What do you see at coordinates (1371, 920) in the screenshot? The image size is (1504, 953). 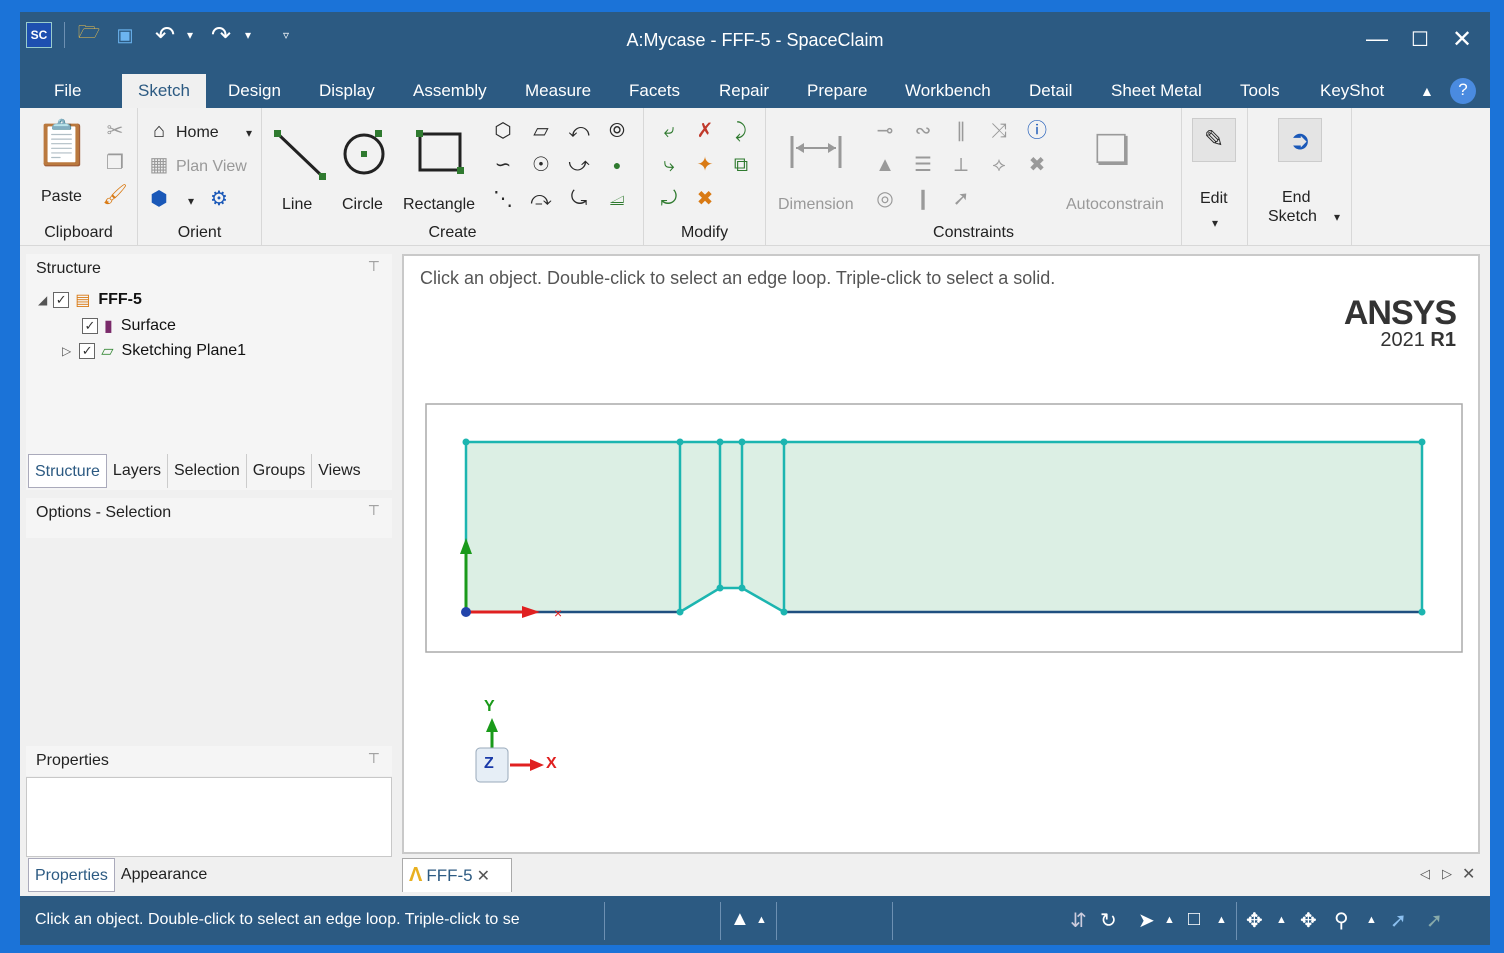 I see `zoom-dropdown-icon: ▲` at bounding box center [1371, 920].